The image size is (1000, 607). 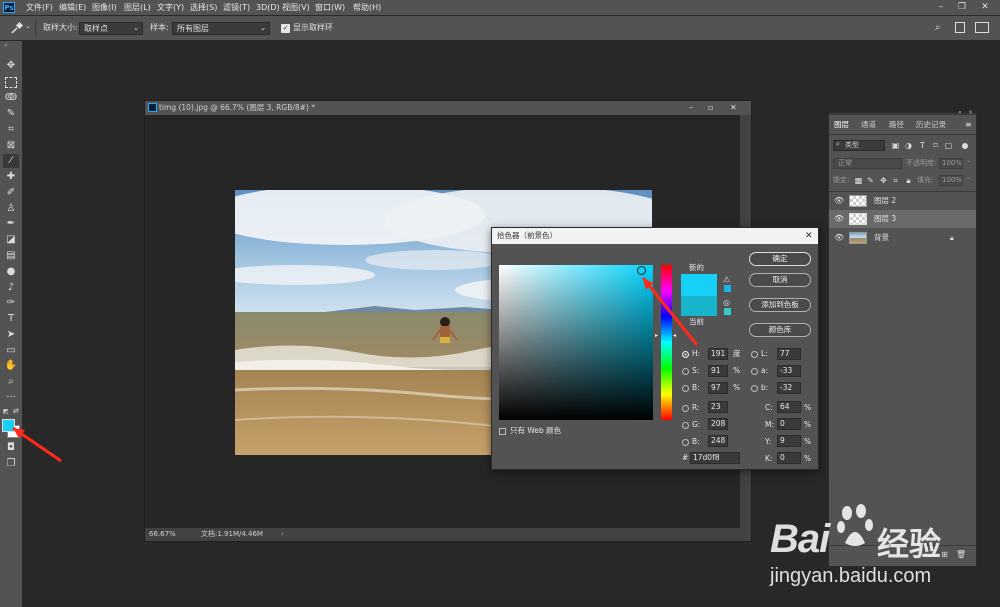 I want to click on watermark-brand-right: 经验, so click(x=909, y=544).